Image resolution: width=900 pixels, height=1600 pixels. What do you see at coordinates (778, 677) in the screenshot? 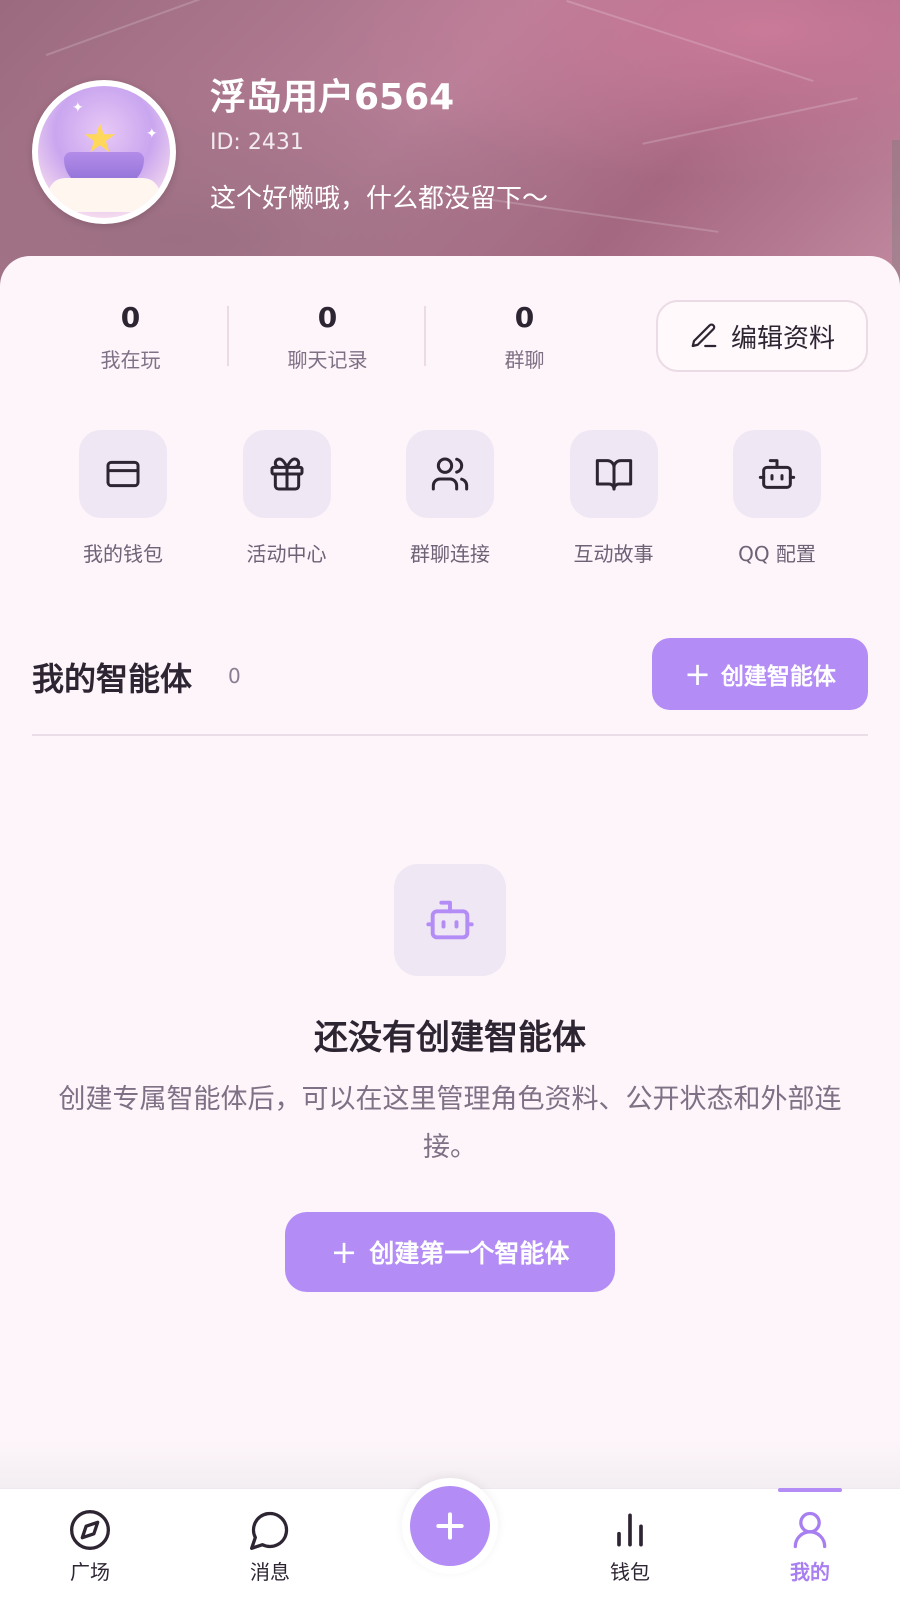
I see `create-agent-label: 创建智能体` at bounding box center [778, 677].